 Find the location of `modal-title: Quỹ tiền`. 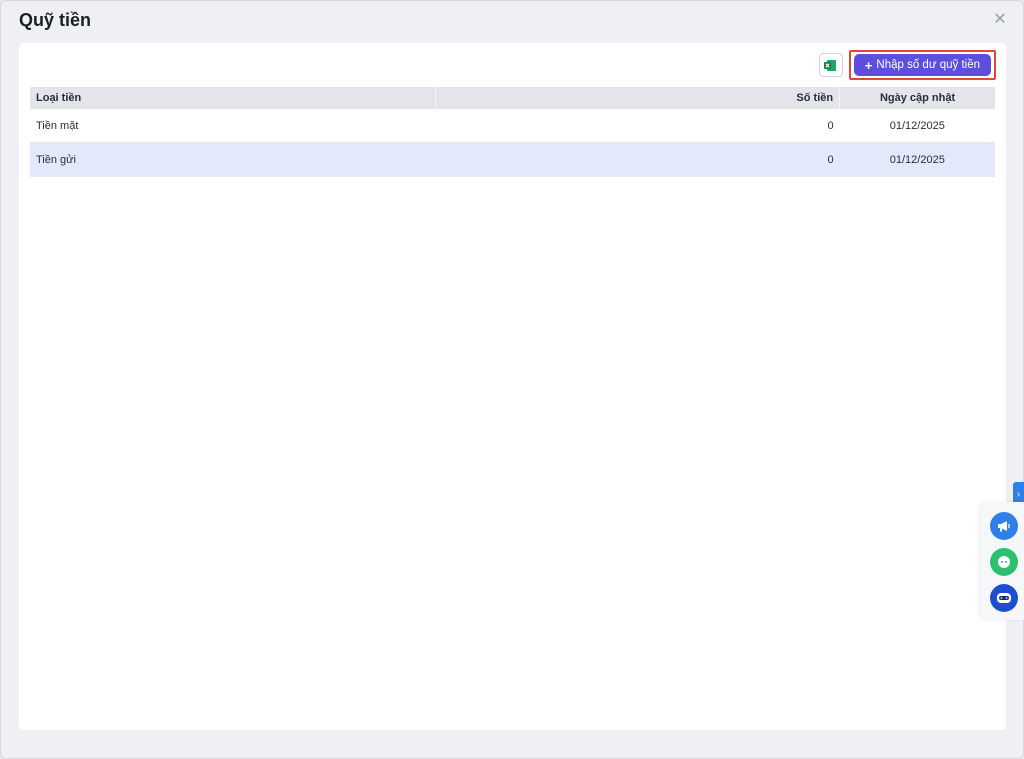

modal-title: Quỹ tiền is located at coordinates (55, 20).